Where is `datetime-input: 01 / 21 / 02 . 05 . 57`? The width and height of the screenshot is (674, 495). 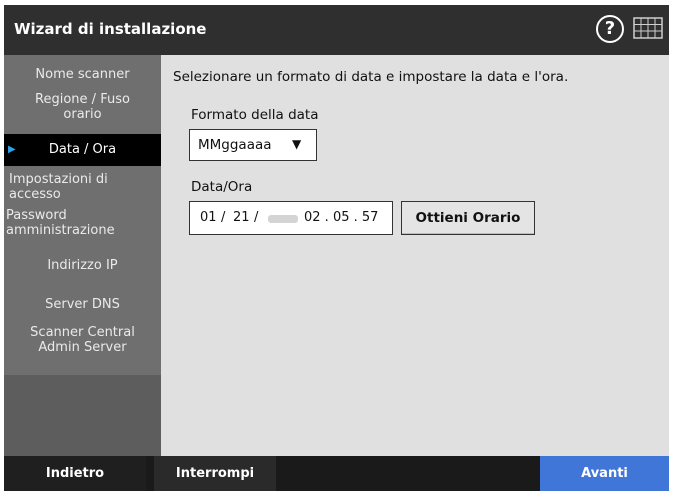
datetime-input: 01 / 21 / 02 . 05 . 57 is located at coordinates (291, 218).